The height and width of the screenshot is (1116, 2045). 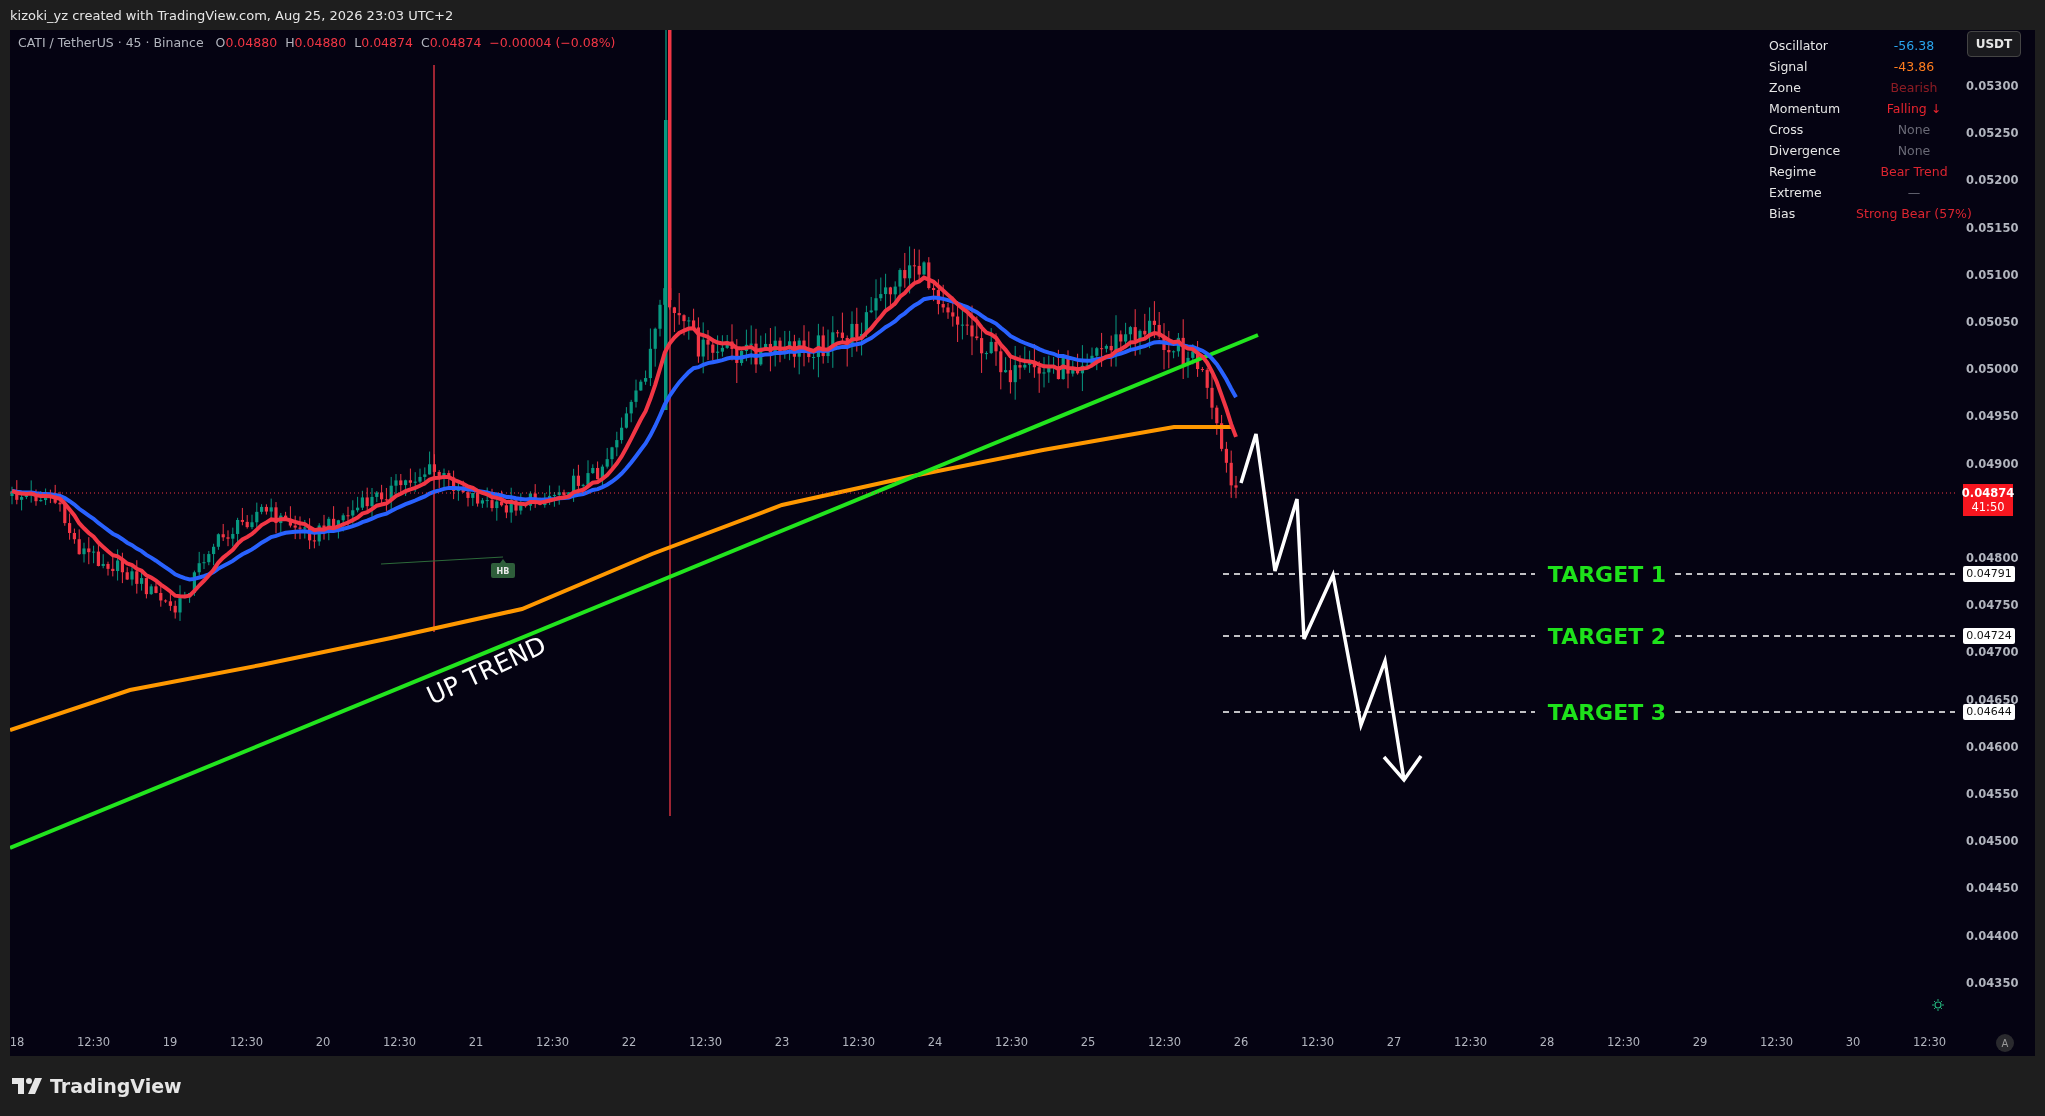 What do you see at coordinates (1805, 108) in the screenshot?
I see `indicator-label: Momentum` at bounding box center [1805, 108].